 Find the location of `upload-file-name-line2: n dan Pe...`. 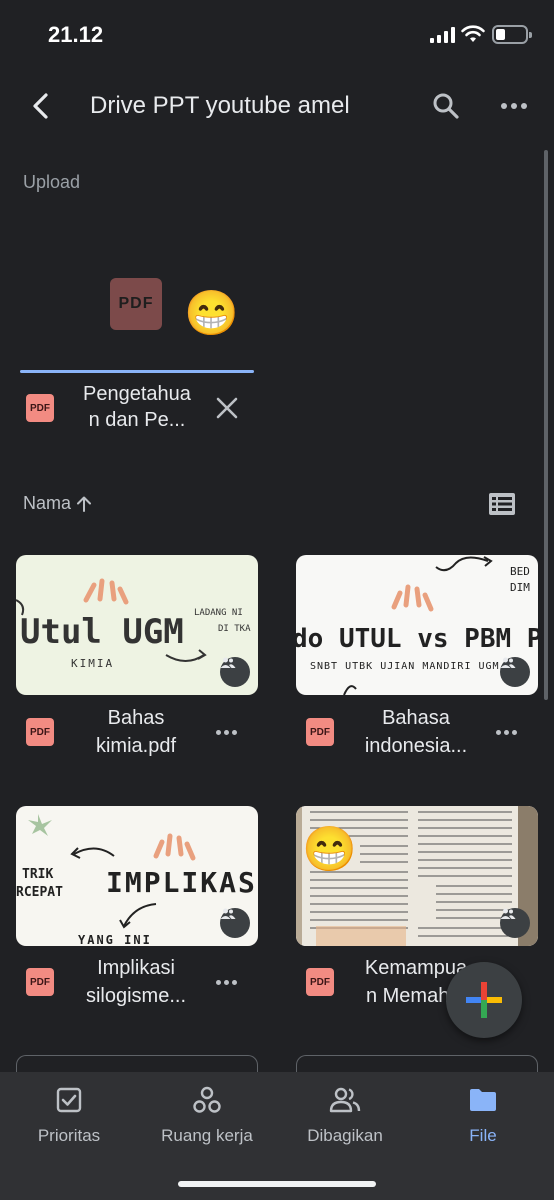

upload-file-name-line2: n dan Pe... is located at coordinates (137, 420).